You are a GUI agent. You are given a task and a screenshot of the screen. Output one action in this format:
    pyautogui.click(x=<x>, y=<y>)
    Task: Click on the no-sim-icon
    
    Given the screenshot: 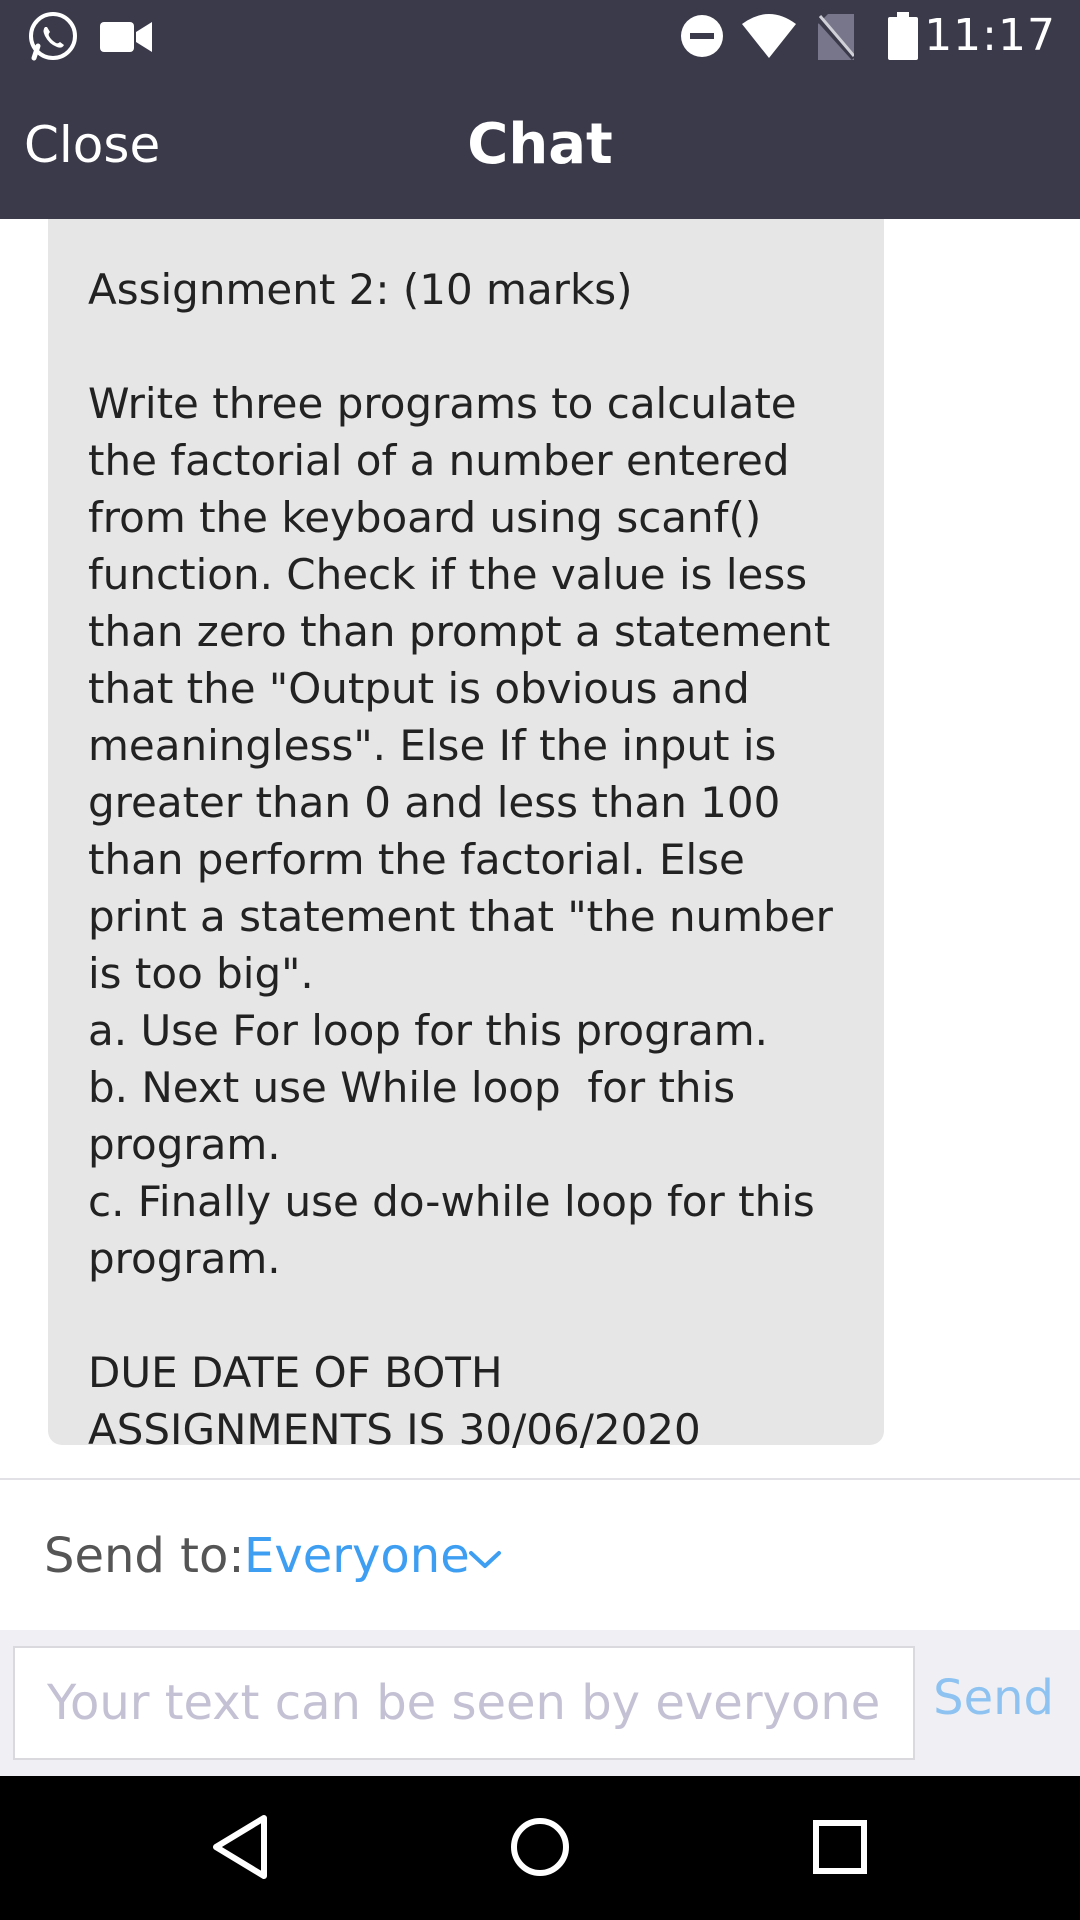 What is the action you would take?
    pyautogui.click(x=836, y=39)
    